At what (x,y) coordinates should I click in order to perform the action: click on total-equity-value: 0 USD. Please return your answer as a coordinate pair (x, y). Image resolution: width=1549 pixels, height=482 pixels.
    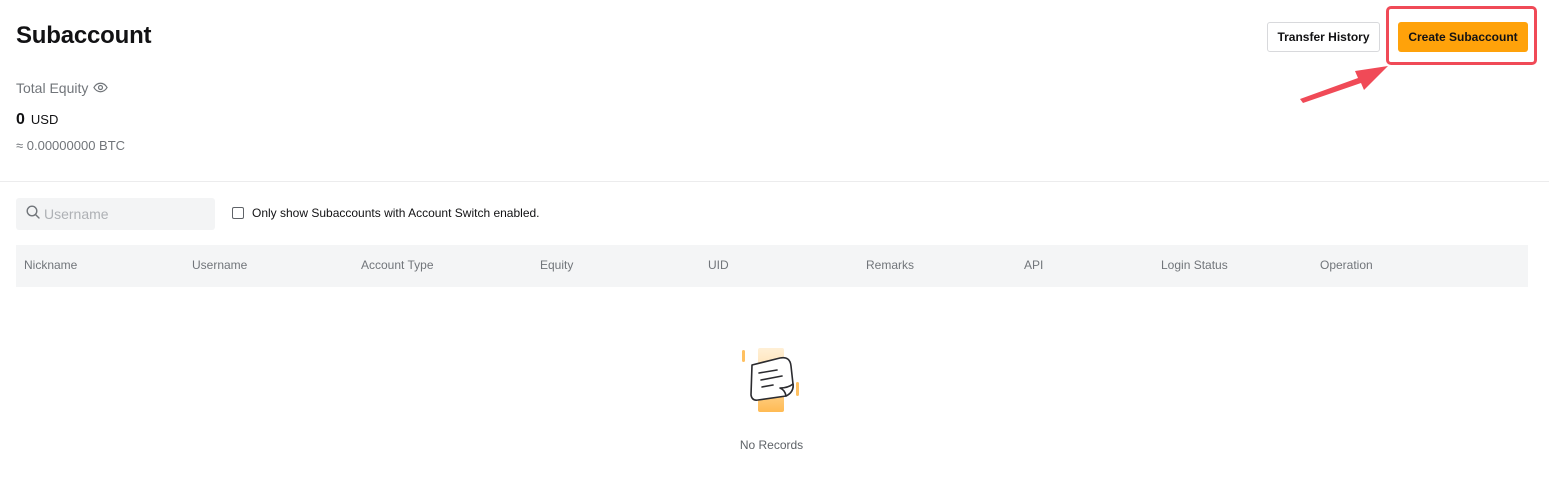
    Looking at the image, I should click on (37, 120).